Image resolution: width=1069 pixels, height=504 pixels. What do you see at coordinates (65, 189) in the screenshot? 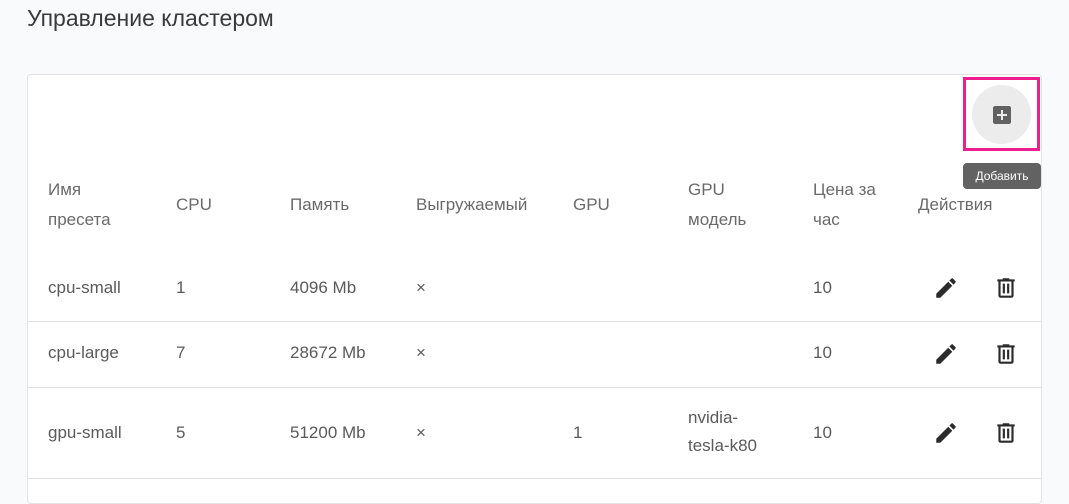
I see `header-name-line1: Имя` at bounding box center [65, 189].